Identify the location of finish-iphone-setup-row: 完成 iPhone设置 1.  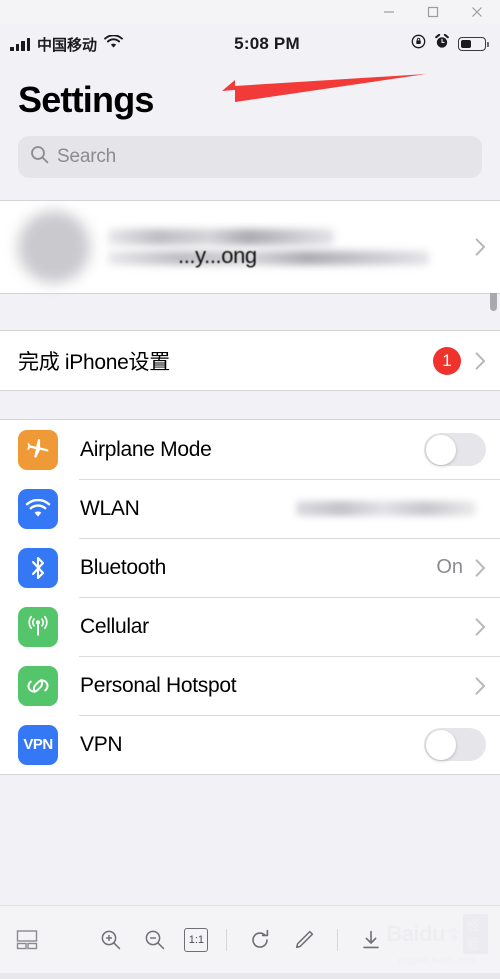
(250, 360).